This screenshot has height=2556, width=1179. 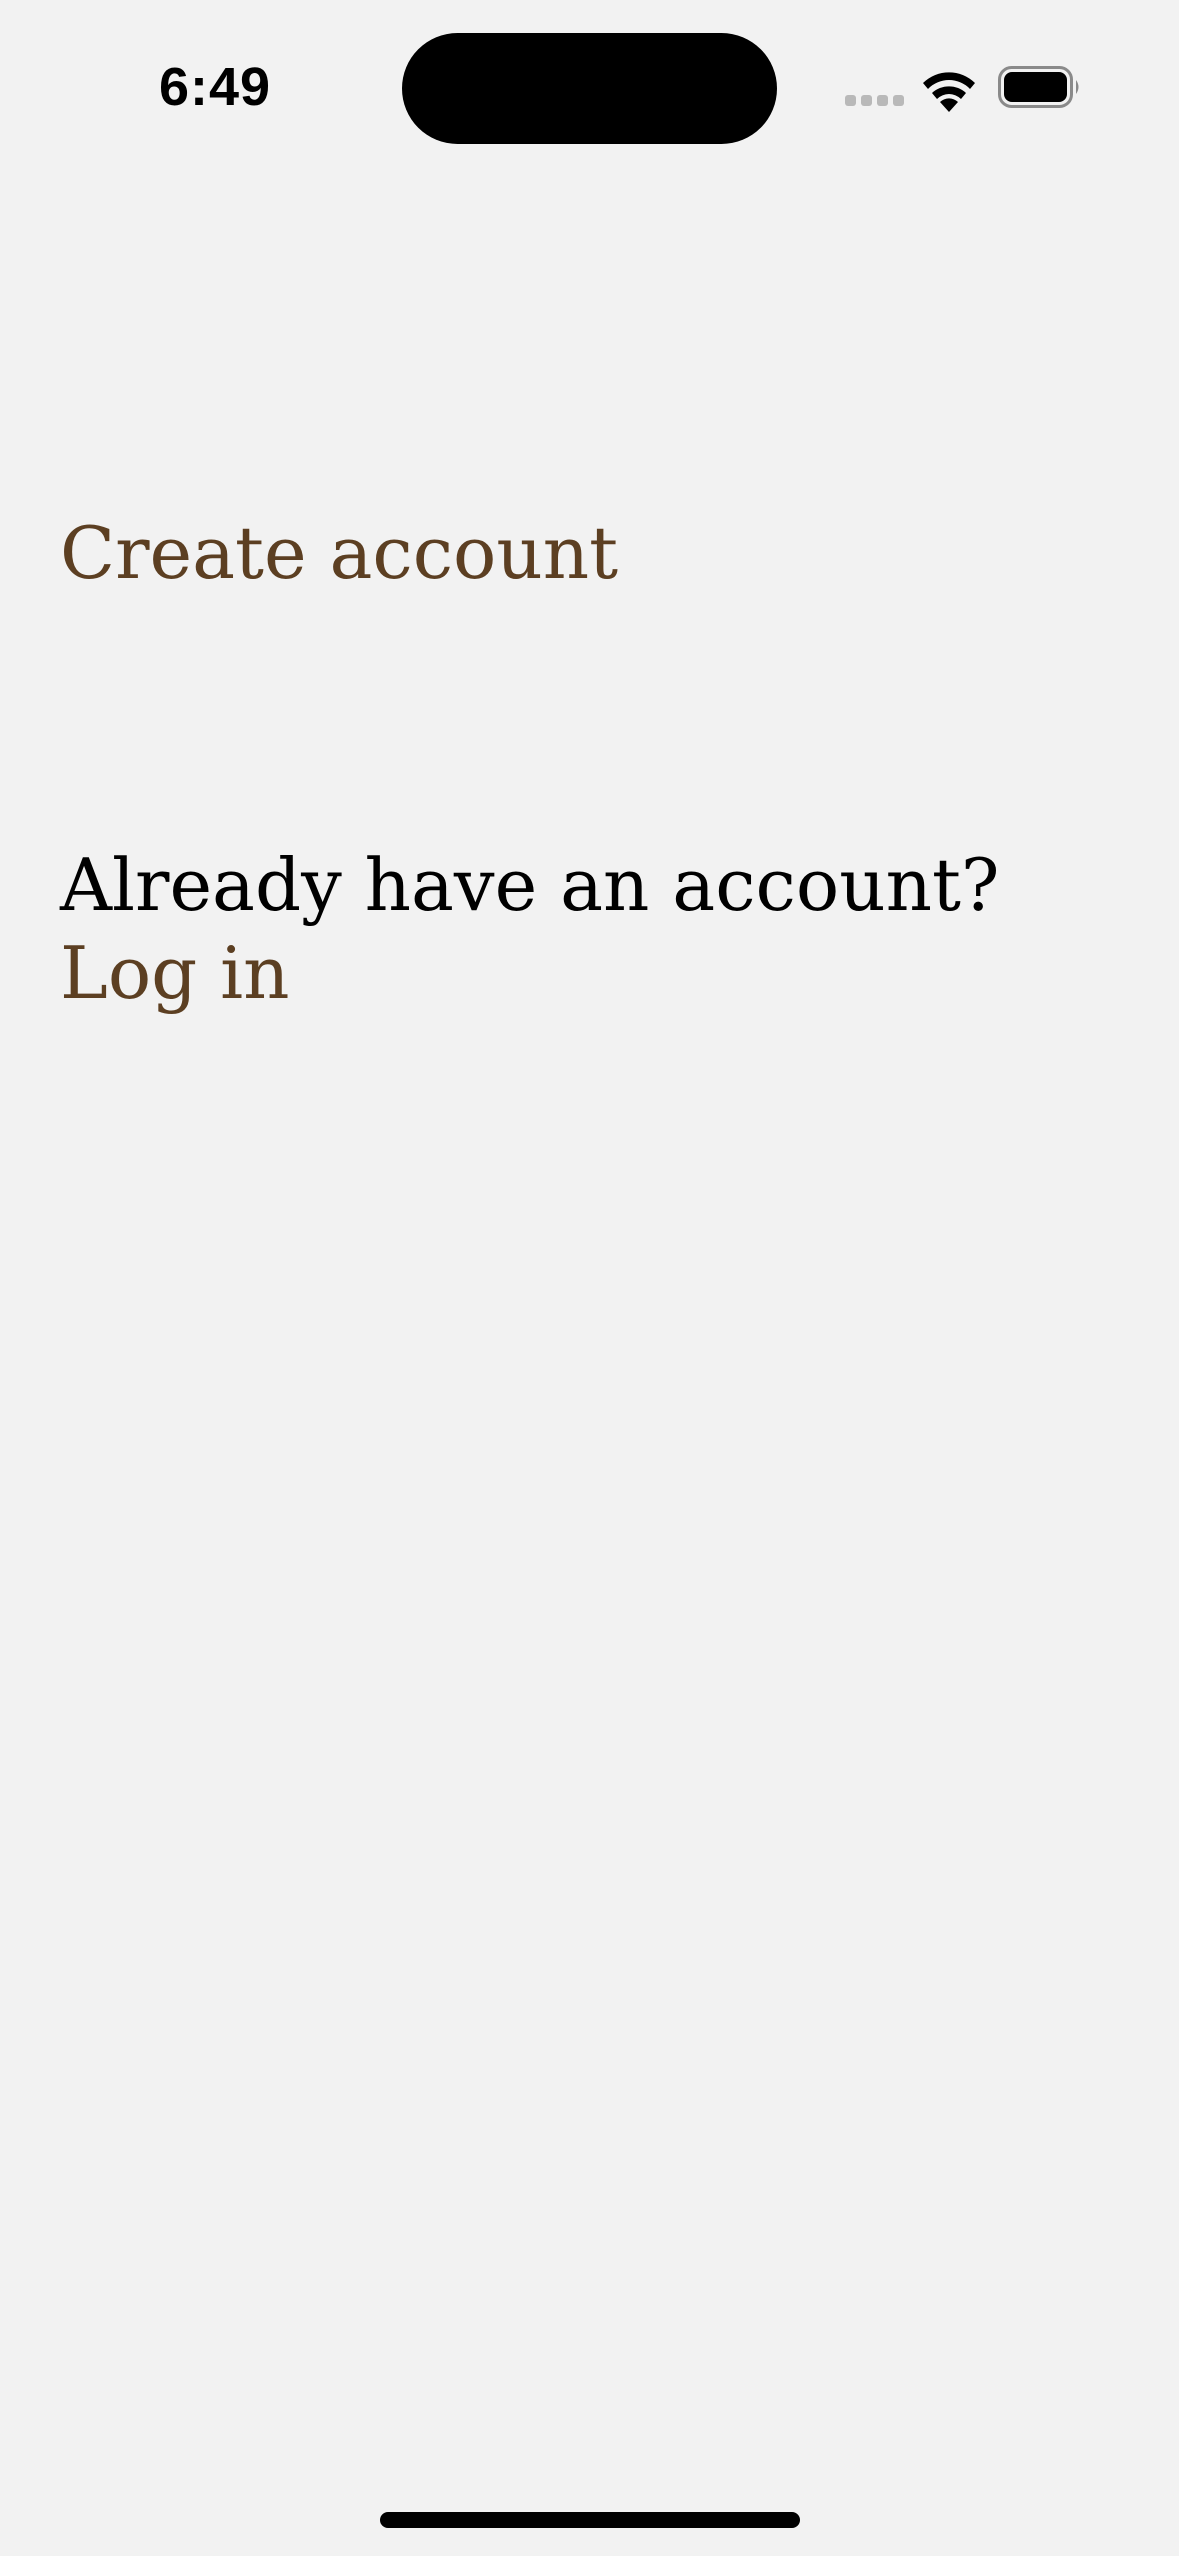 What do you see at coordinates (589, 88) in the screenshot?
I see `dynamic-island` at bounding box center [589, 88].